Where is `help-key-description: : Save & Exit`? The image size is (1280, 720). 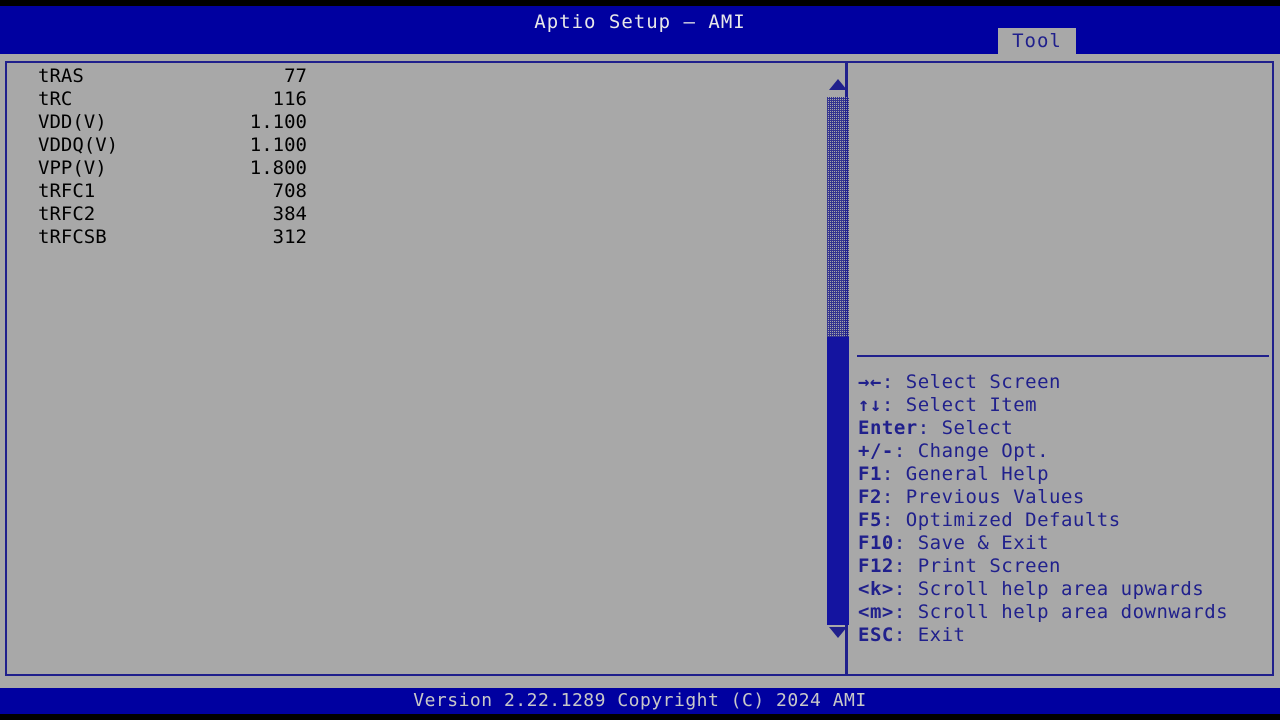 help-key-description: : Save & Exit is located at coordinates (971, 543).